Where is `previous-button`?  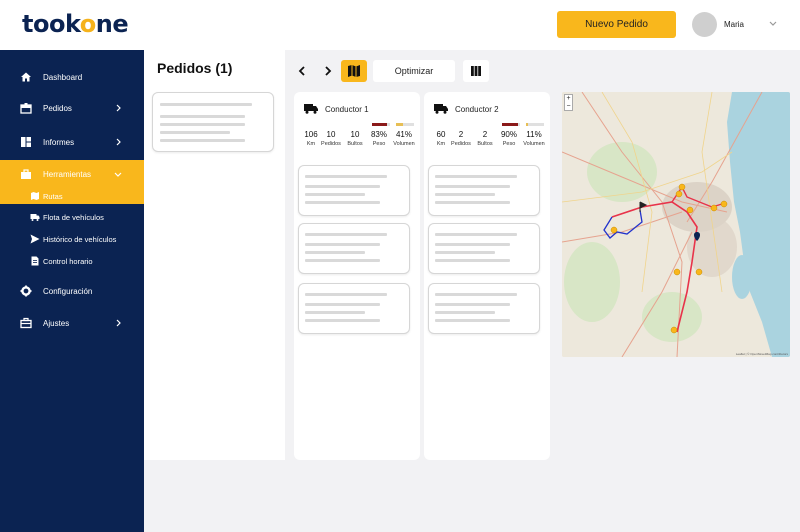 previous-button is located at coordinates (303, 71).